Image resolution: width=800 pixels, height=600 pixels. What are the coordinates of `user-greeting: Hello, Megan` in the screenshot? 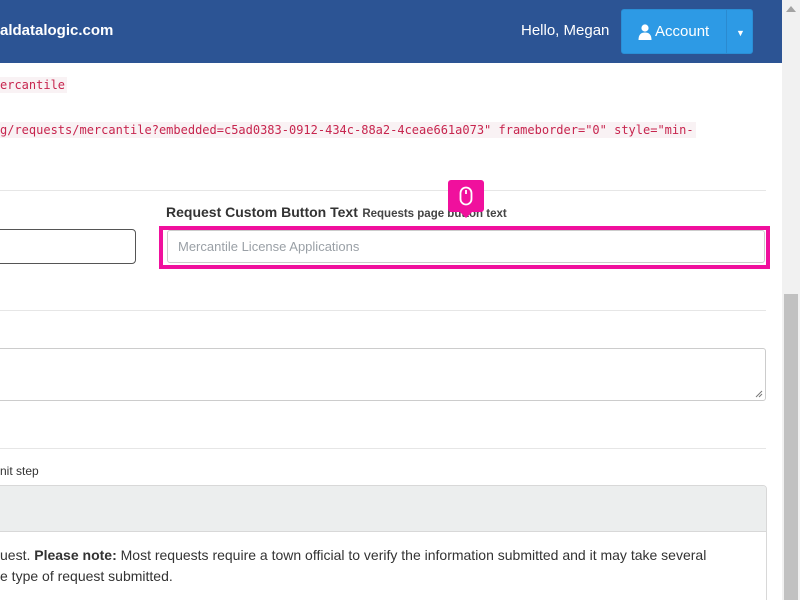 It's located at (565, 30).